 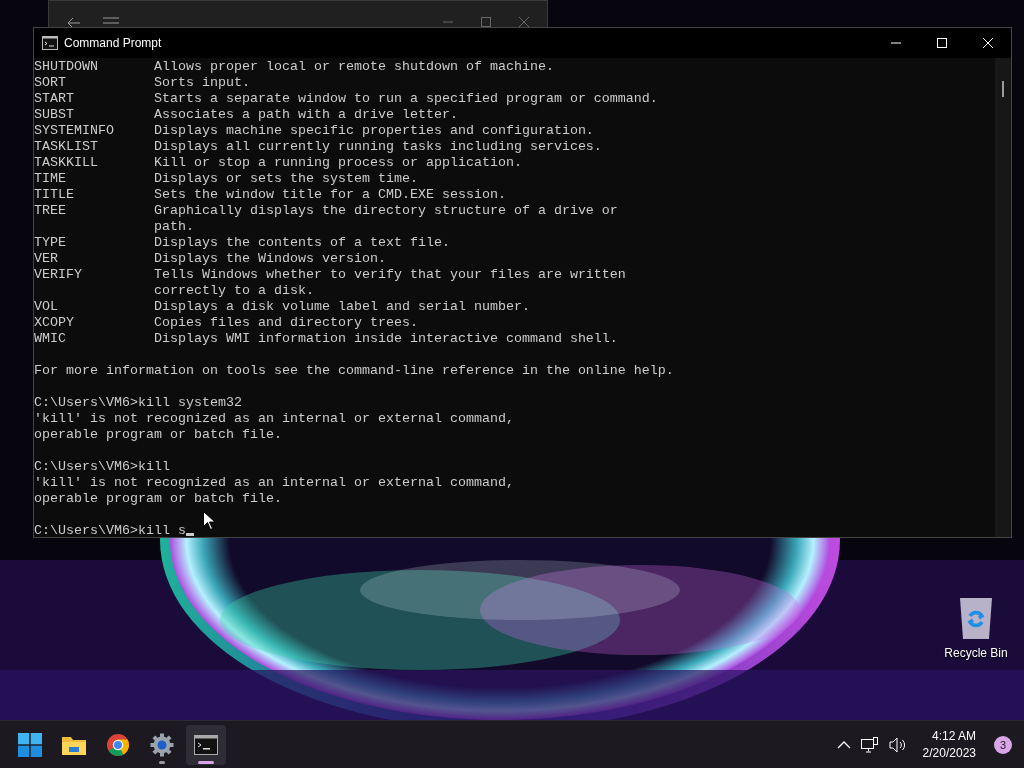 I want to click on console-line: C:\Users\VM6>kill, so click(x=102, y=467).